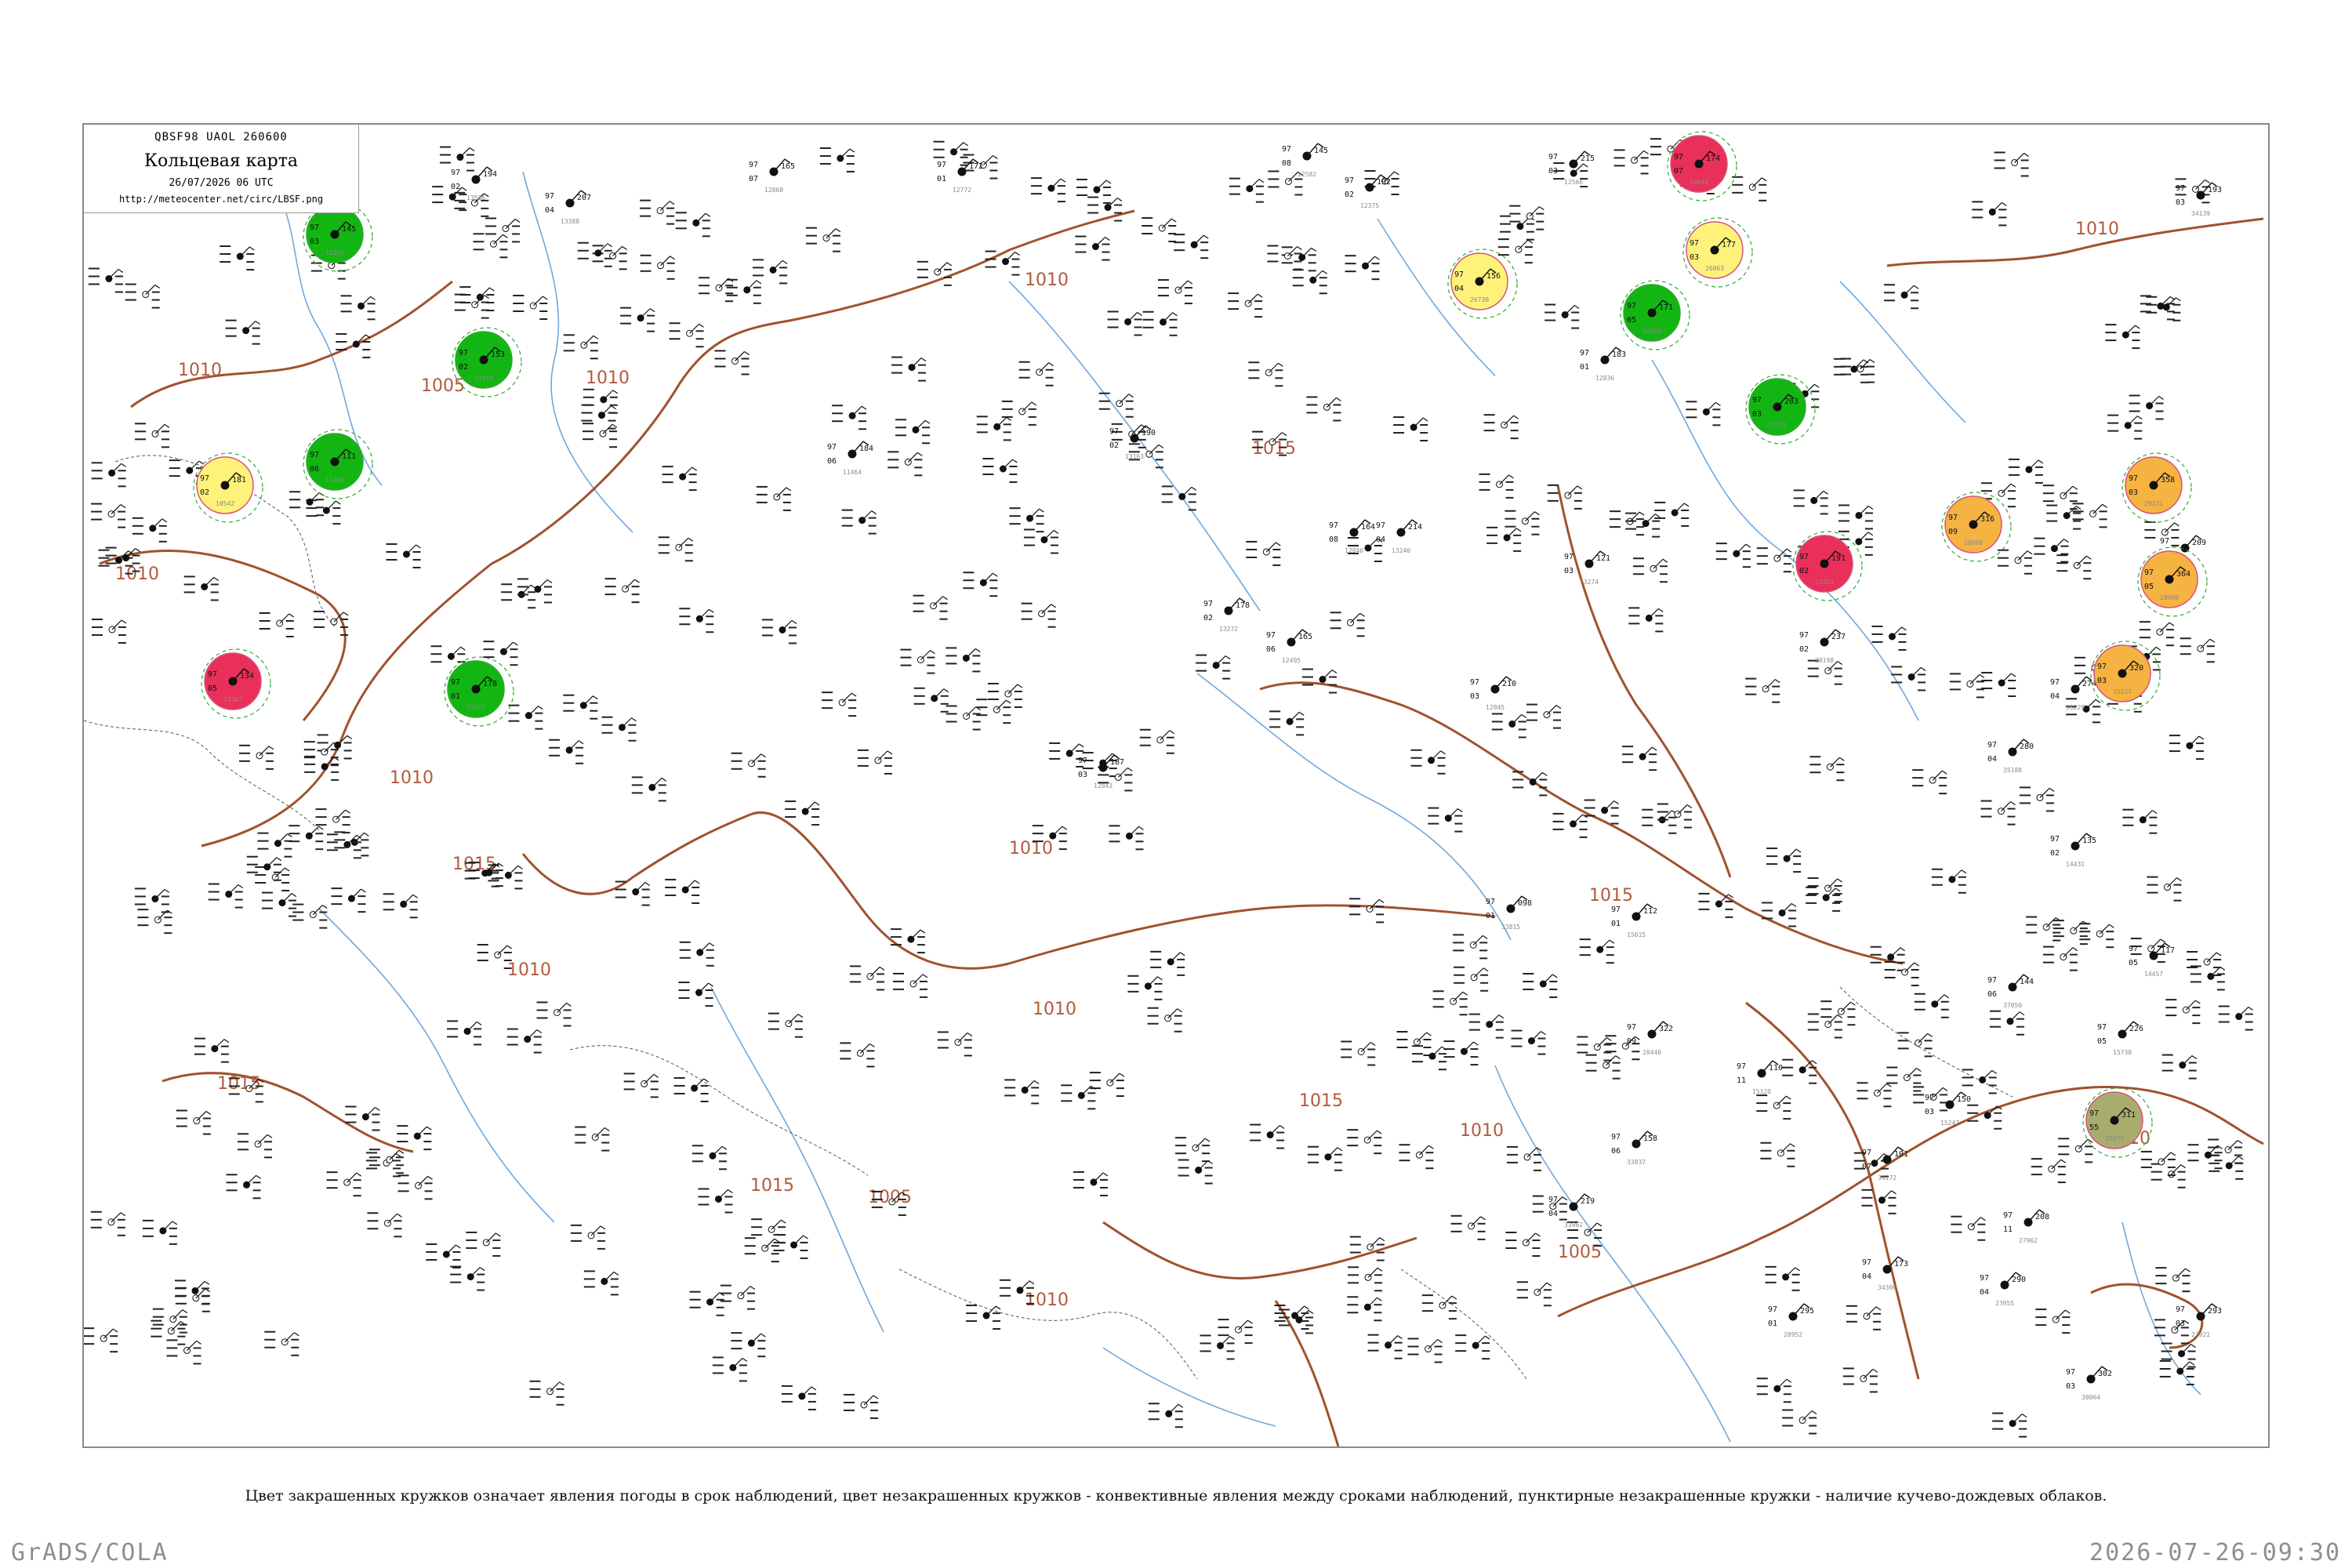 The image size is (2352, 1568). What do you see at coordinates (2199, 1320) in the screenshot?
I see `weather-station: 97 03 293 23921` at bounding box center [2199, 1320].